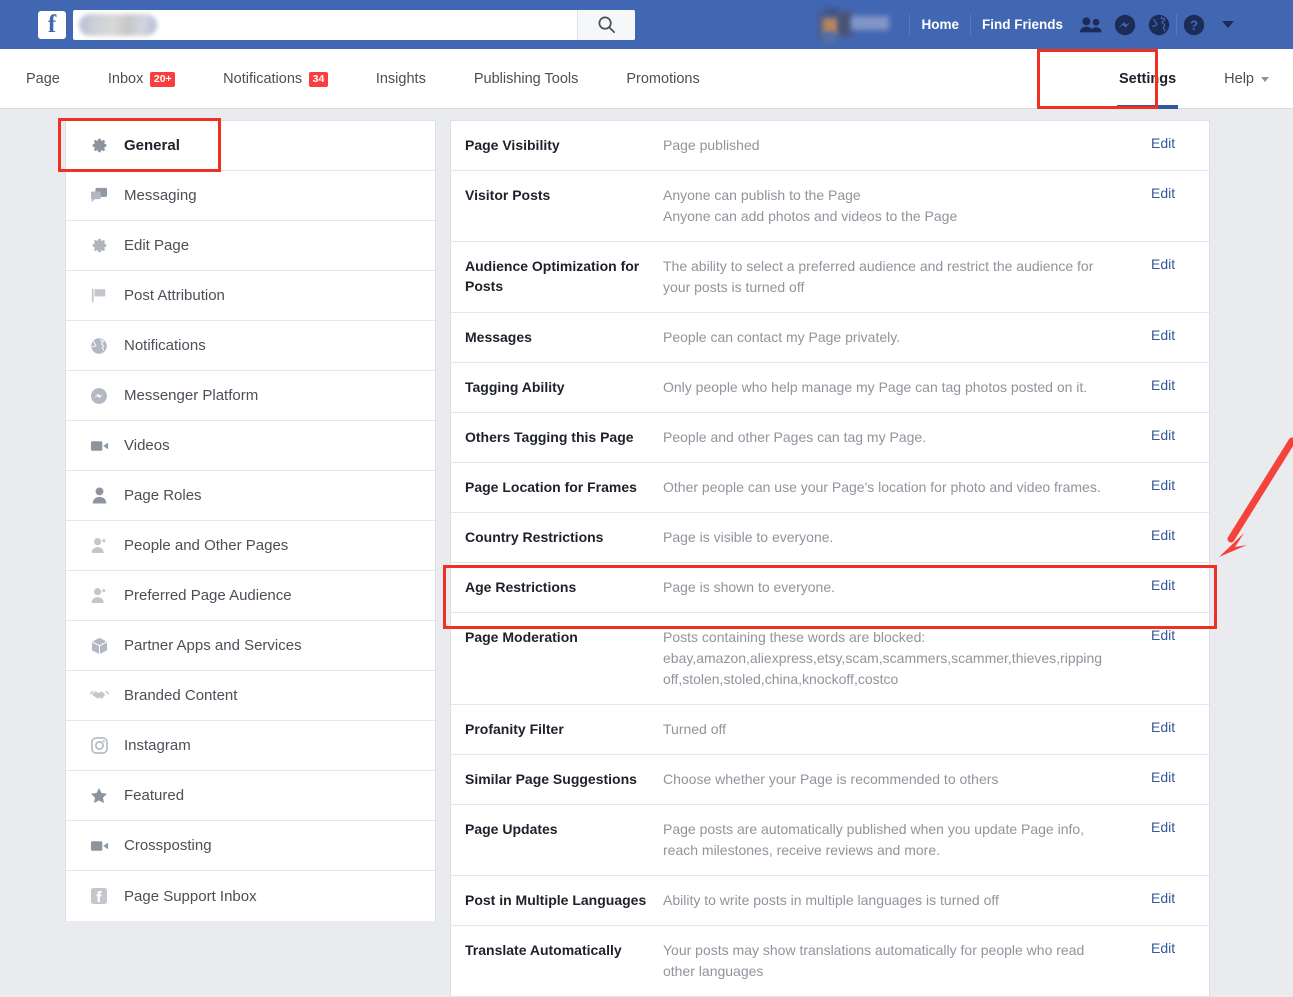 The image size is (1293, 997). I want to click on setting-value: Page published, so click(907, 145).